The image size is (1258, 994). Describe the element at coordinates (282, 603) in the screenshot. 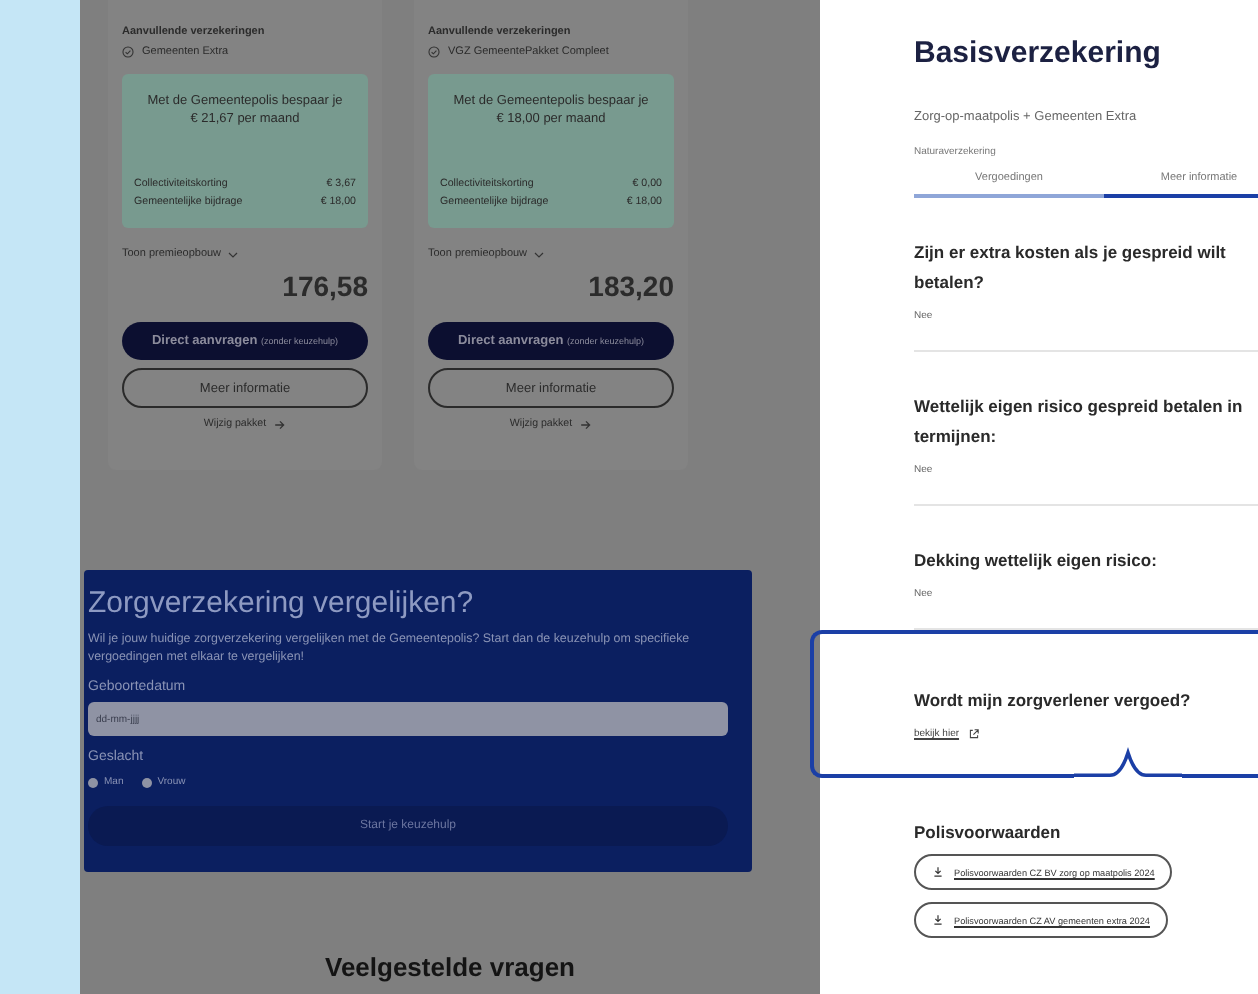

I see `compare-title: Zorgverzekering vergelijken?` at that location.